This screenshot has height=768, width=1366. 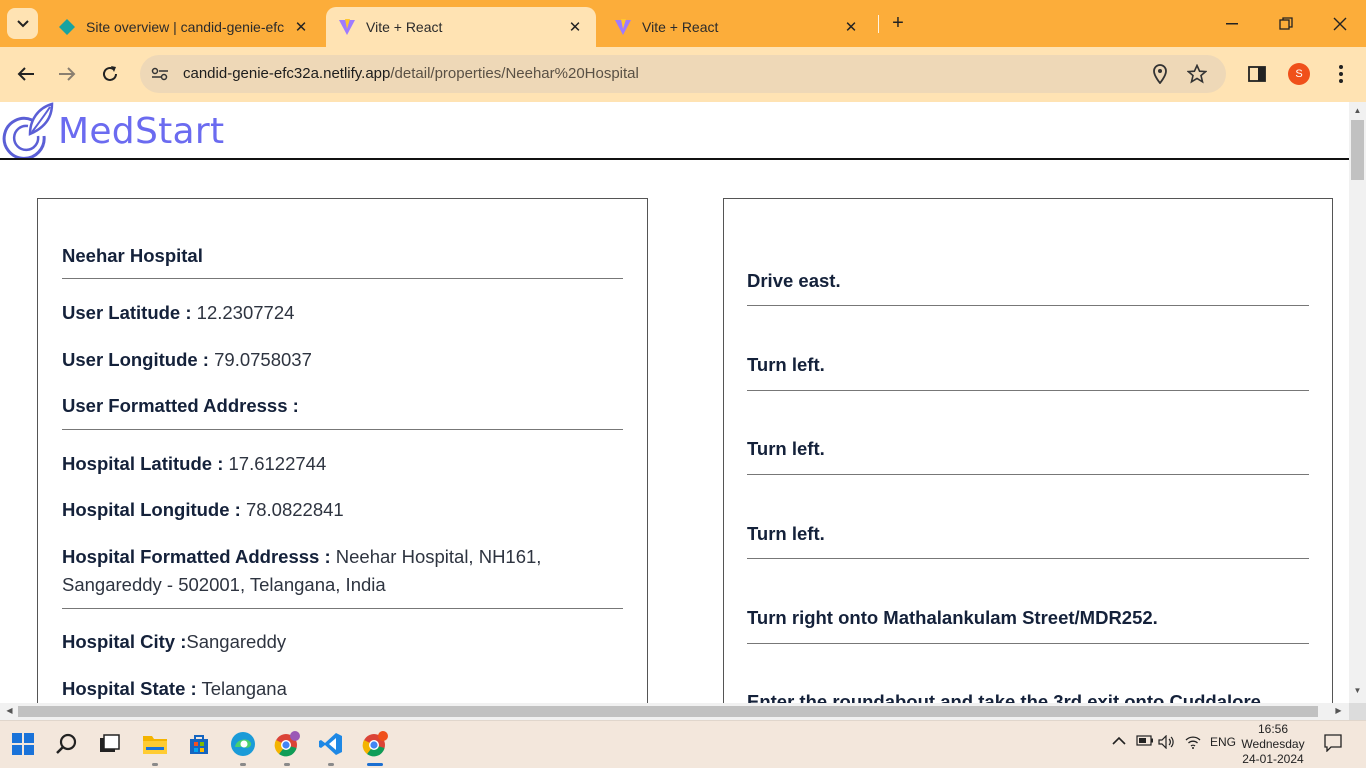 What do you see at coordinates (29, 130) in the screenshot?
I see `medstart-logo-icon` at bounding box center [29, 130].